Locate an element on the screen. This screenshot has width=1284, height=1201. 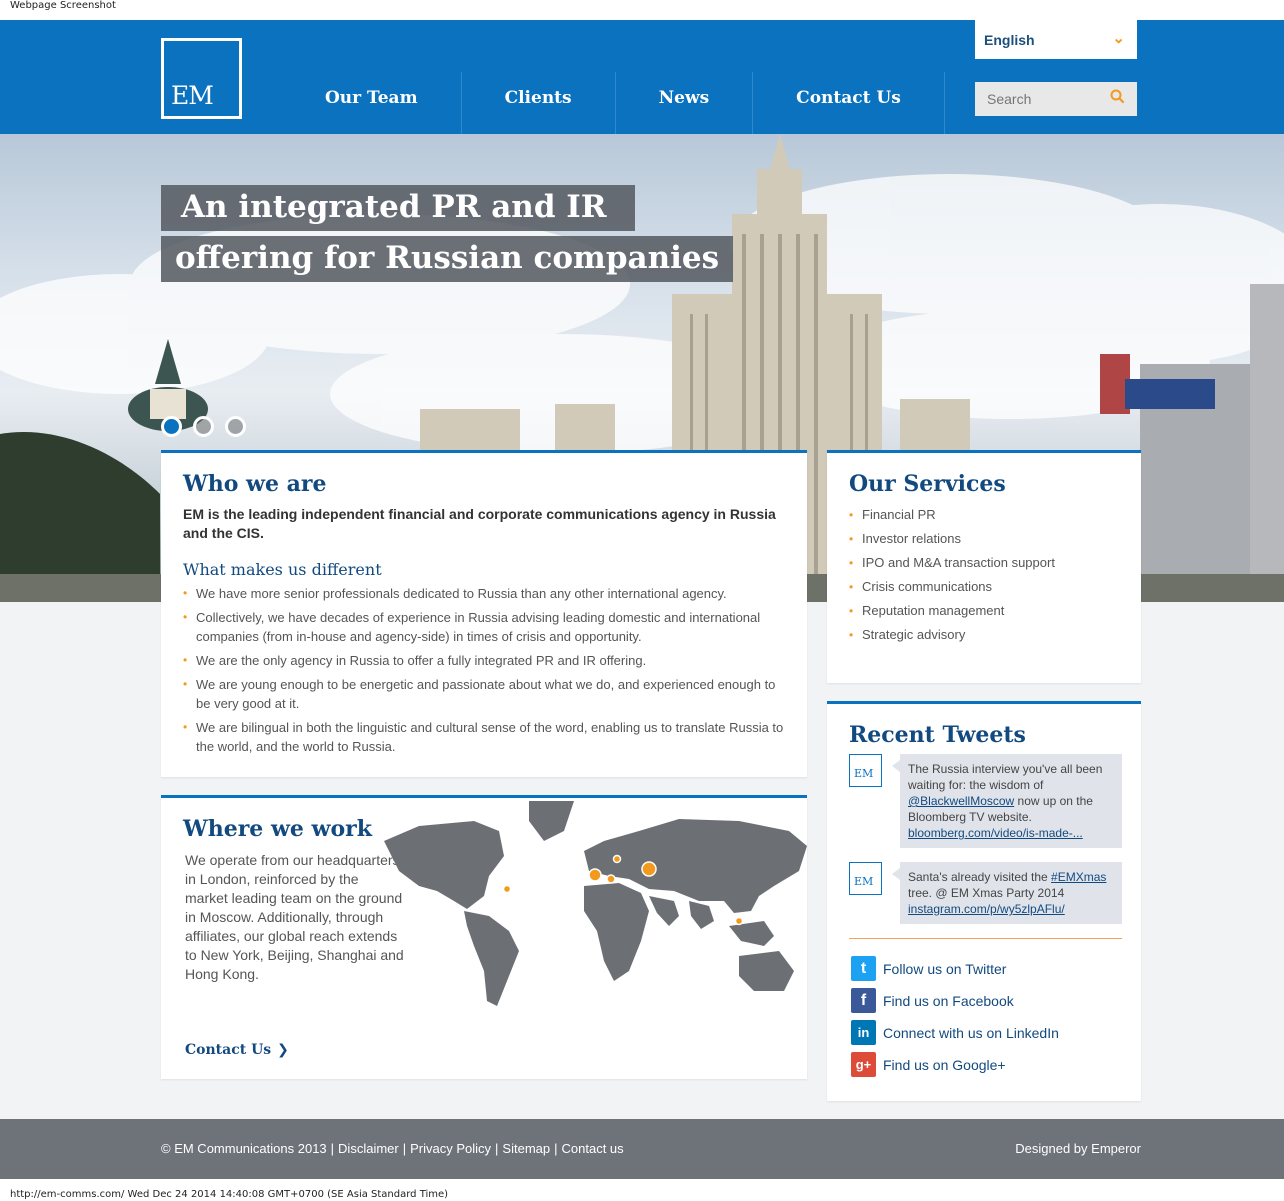
slider-dots is located at coordinates (203, 426).